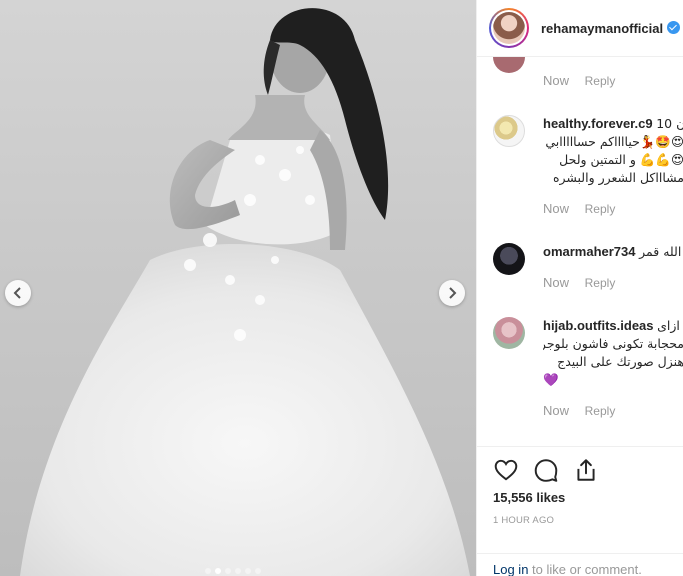 The width and height of the screenshot is (683, 576). I want to click on chevron-left-icon, so click(17, 293).